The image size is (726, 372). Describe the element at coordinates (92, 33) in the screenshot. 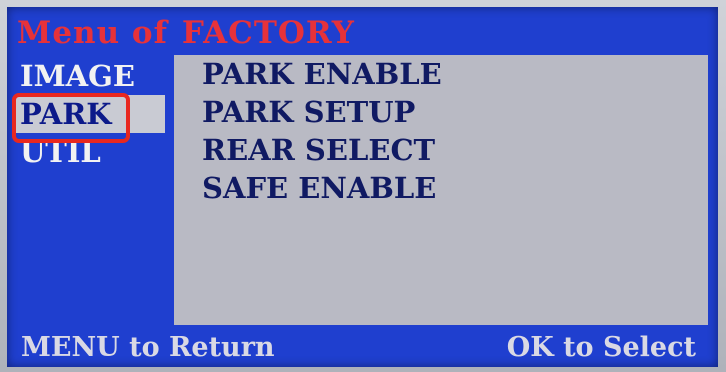

I see `menu-title-prefix: Menu of` at that location.